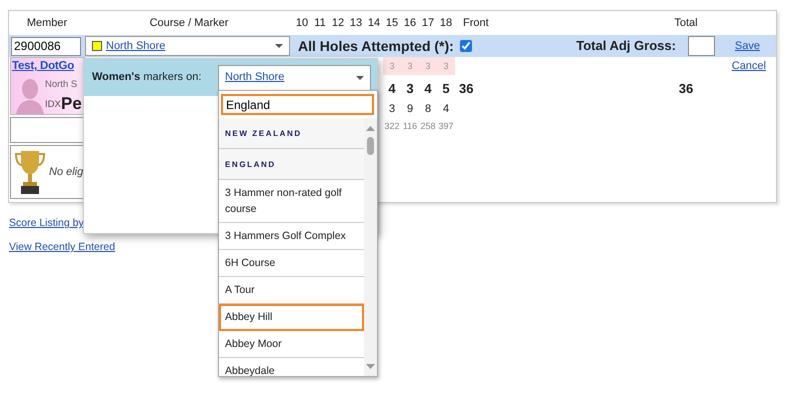 The width and height of the screenshot is (795, 400). What do you see at coordinates (410, 89) in the screenshot?
I see `score-cell-text: 3` at bounding box center [410, 89].